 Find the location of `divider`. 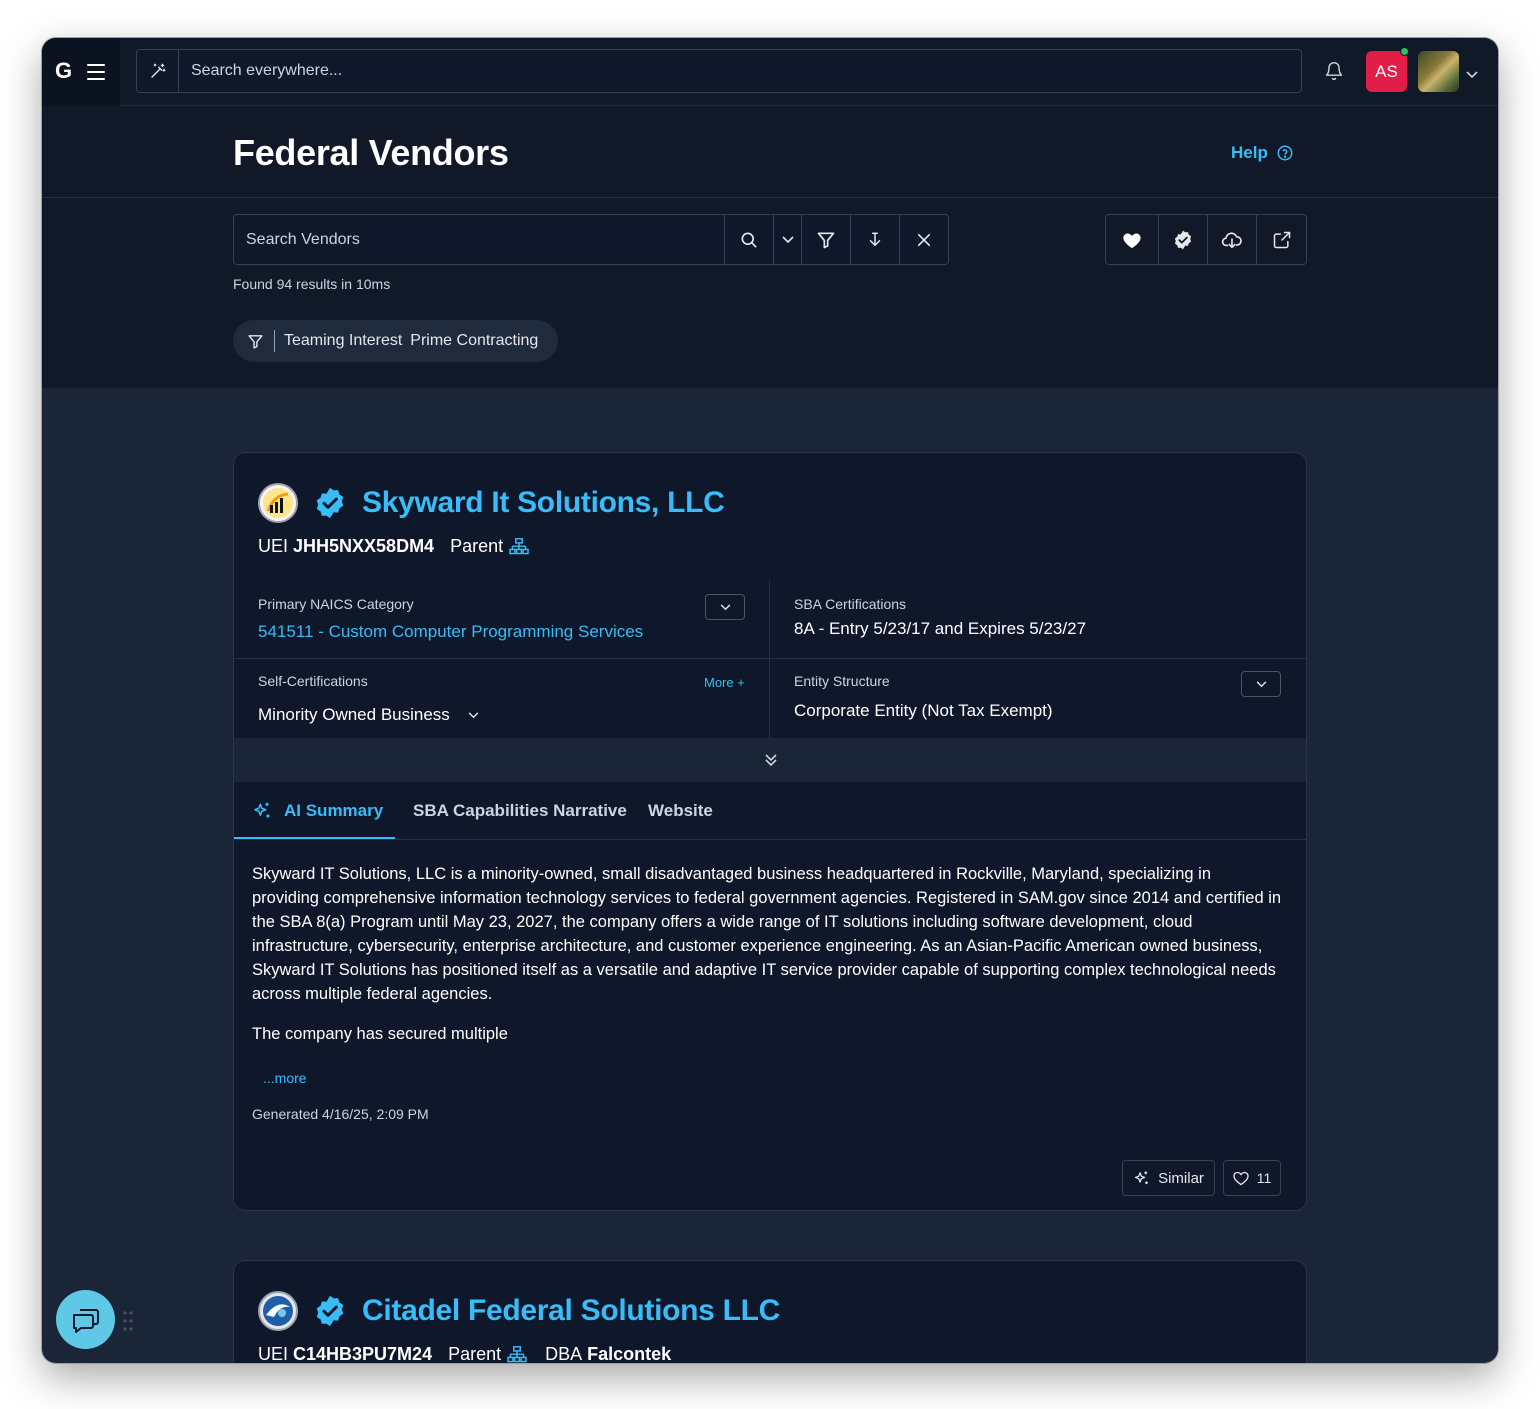

divider is located at coordinates (770, 197).